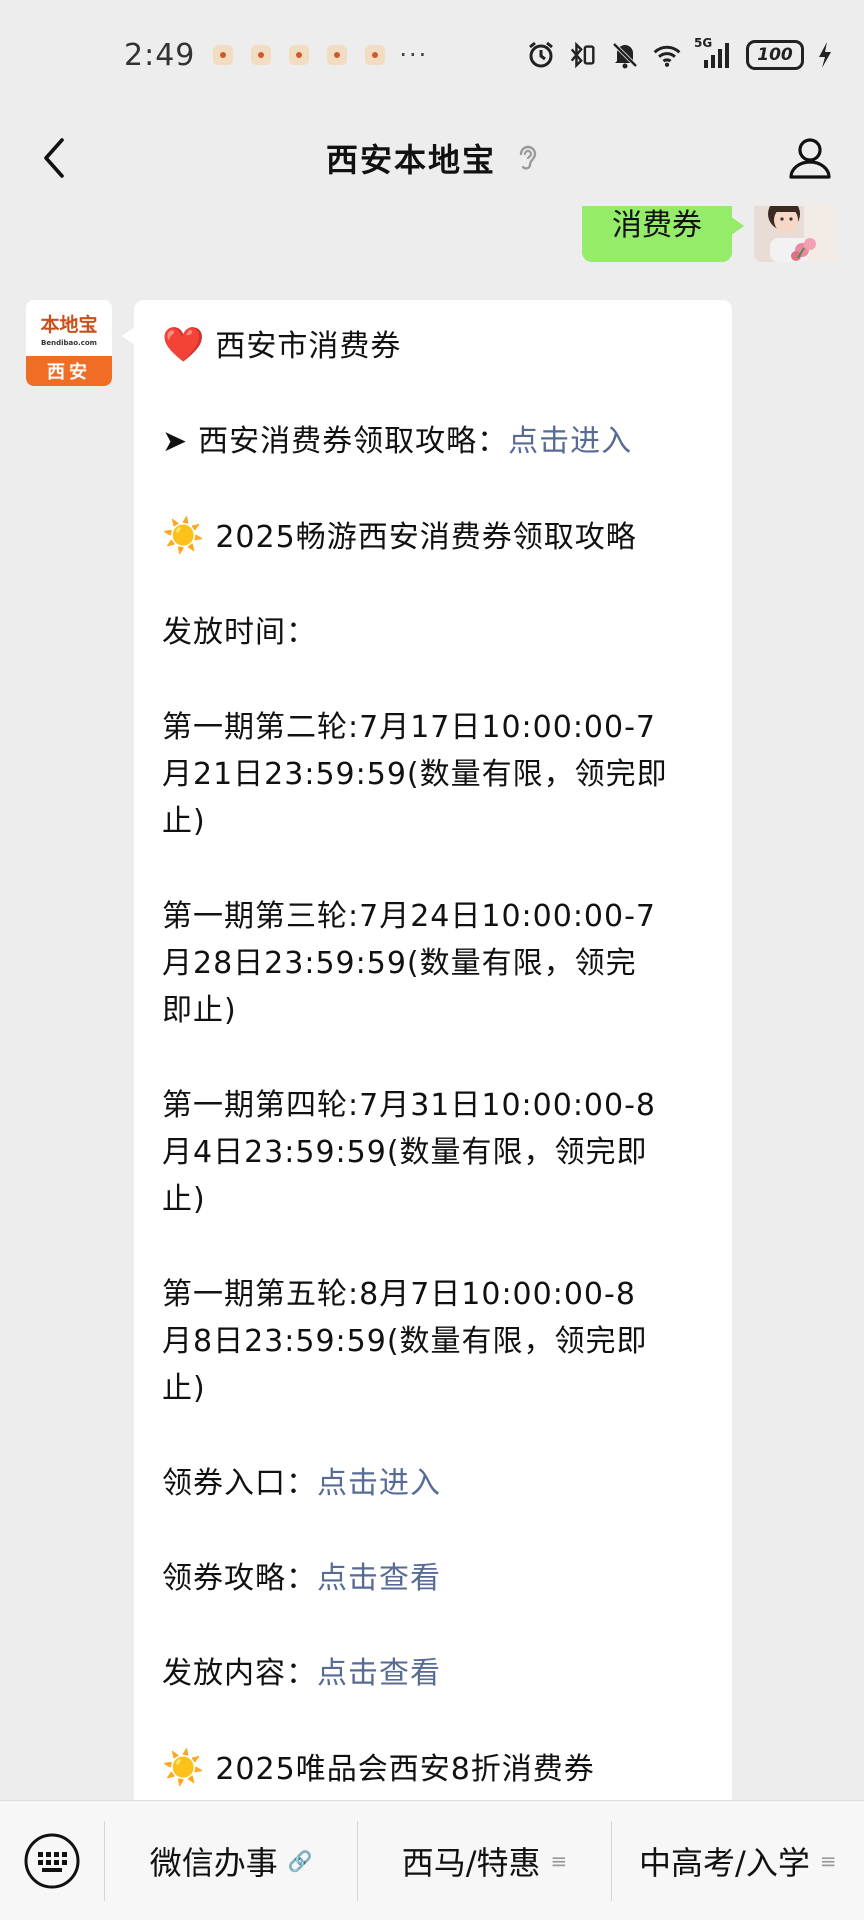 The height and width of the screenshot is (1920, 864). I want to click on alarm-icon, so click(541, 55).